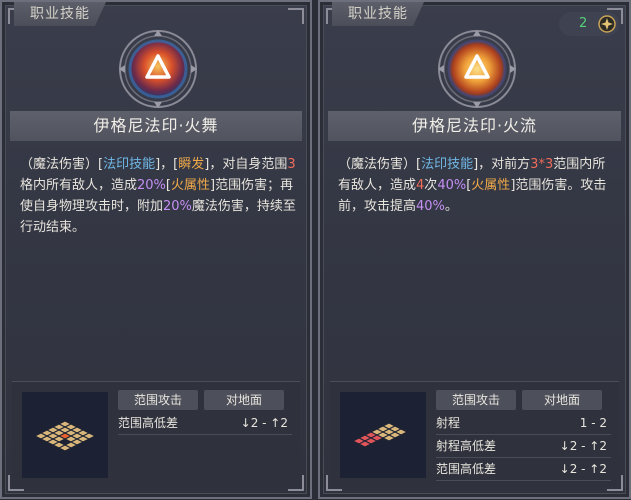 This screenshot has height=500, width=631. I want to click on gear-coin-icon, so click(607, 24).